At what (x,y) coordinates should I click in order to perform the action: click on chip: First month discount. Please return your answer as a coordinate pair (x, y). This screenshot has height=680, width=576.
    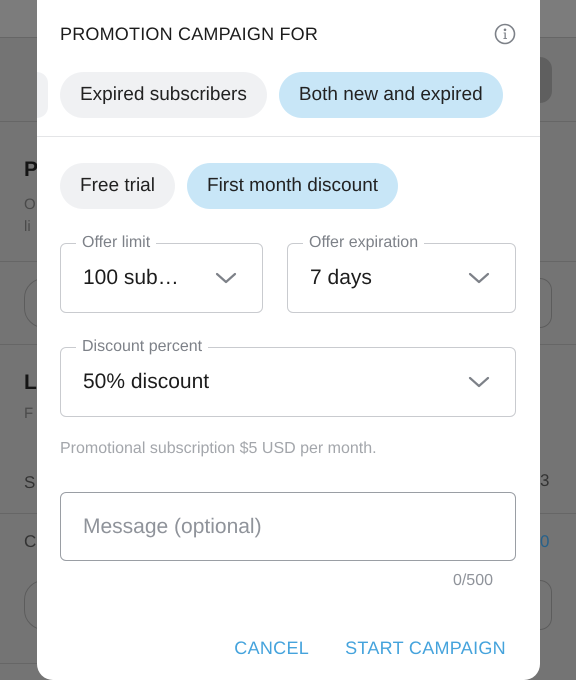
    Looking at the image, I should click on (292, 186).